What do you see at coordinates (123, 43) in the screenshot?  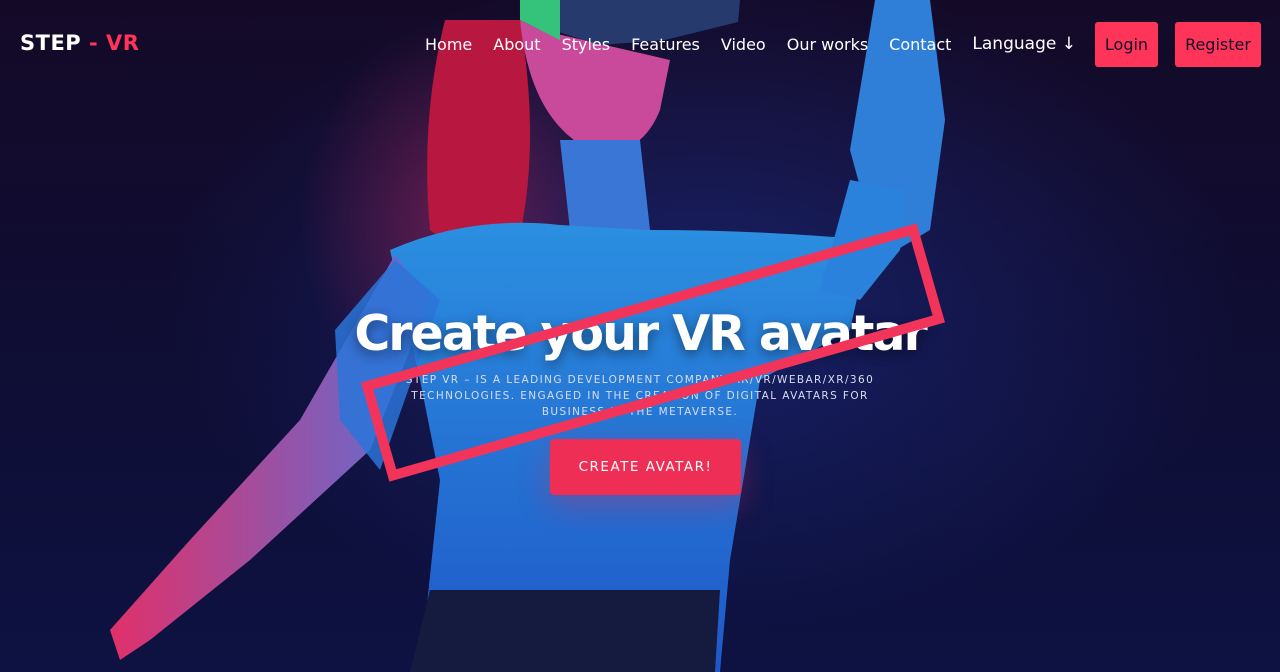 I see `brand-vr: VR` at bounding box center [123, 43].